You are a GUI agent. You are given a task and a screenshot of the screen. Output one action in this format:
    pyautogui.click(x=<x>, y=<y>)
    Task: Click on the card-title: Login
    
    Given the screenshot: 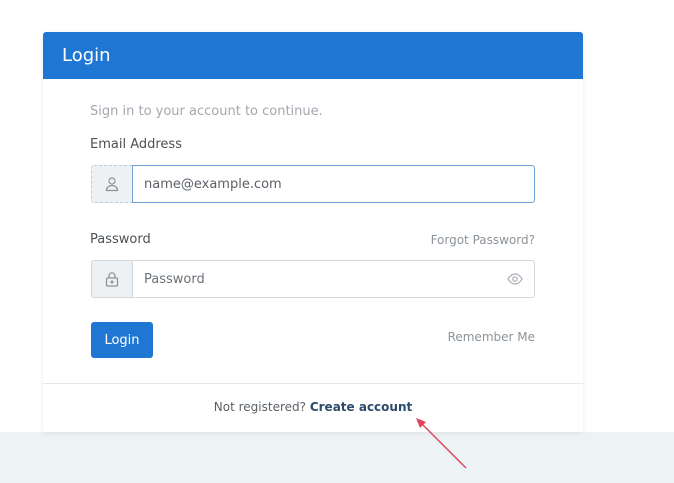 What is the action you would take?
    pyautogui.click(x=86, y=55)
    